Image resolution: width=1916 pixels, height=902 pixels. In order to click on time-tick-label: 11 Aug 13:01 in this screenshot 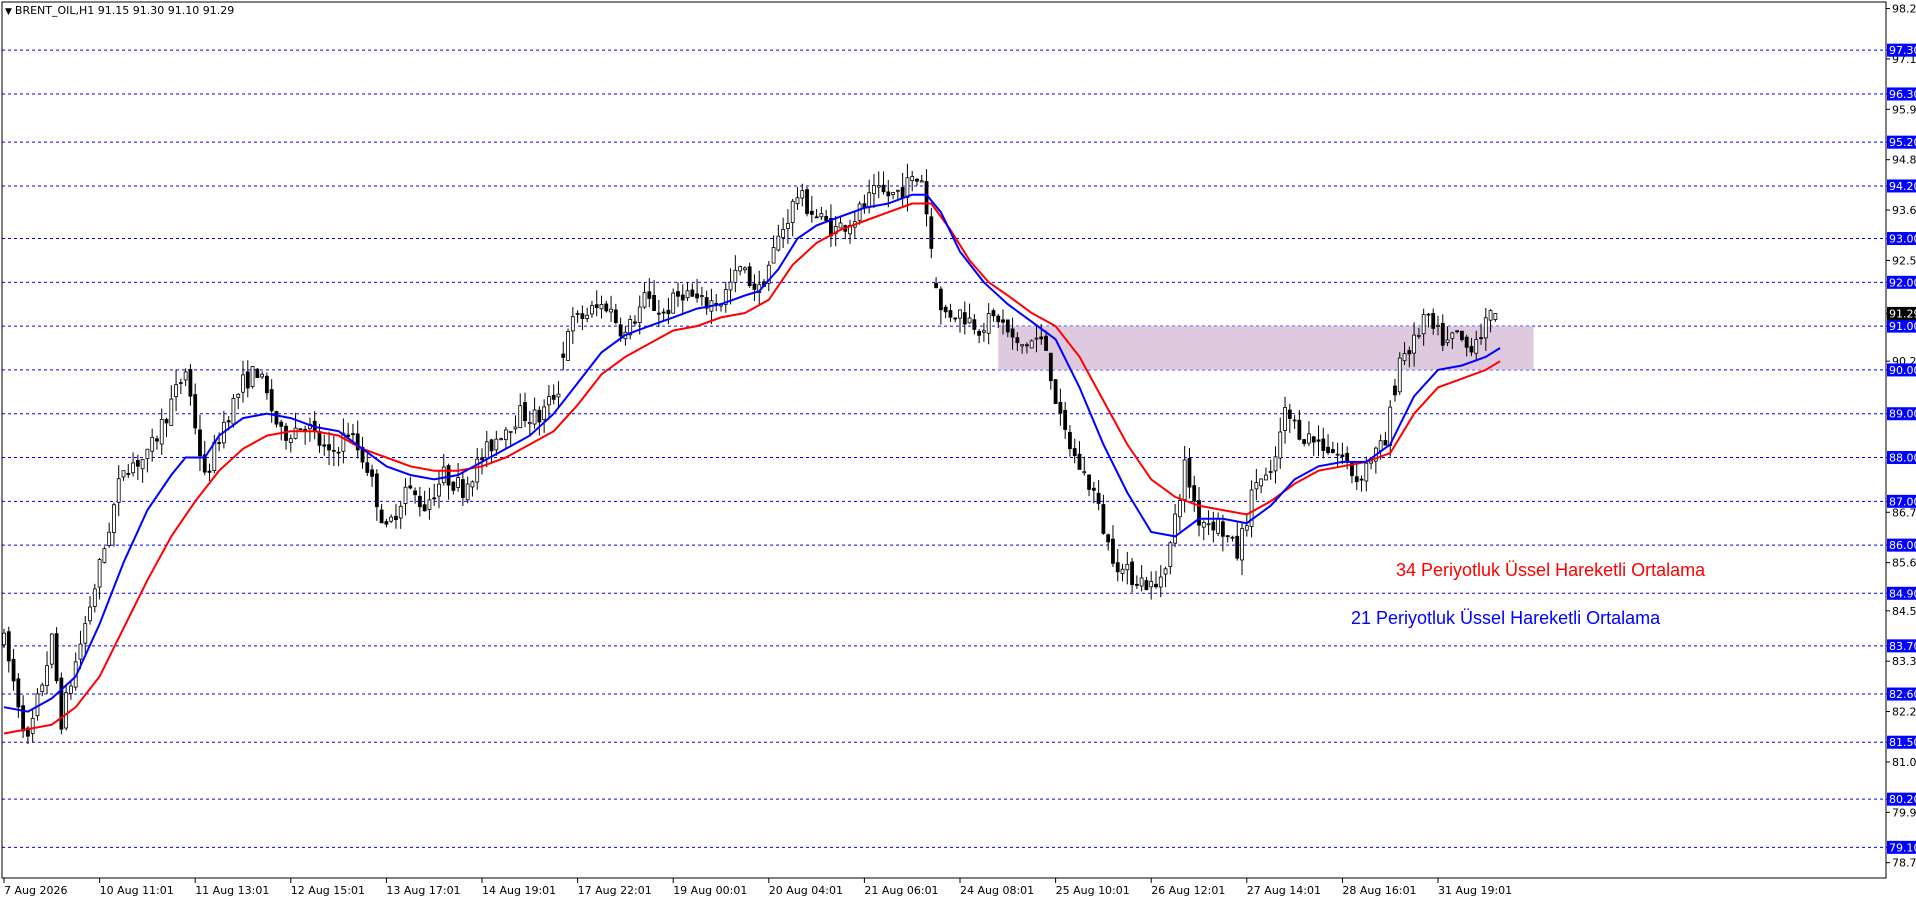, I will do `click(232, 890)`.